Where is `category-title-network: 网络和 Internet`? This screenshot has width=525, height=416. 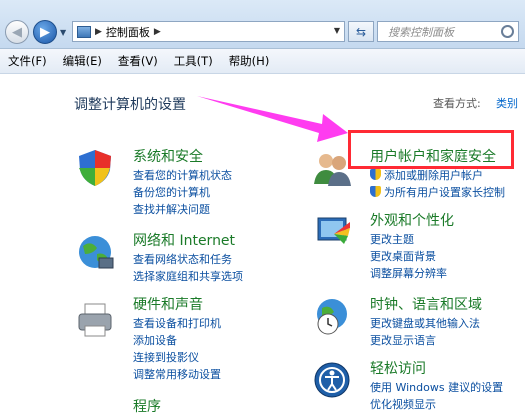 category-title-network: 网络和 Internet is located at coordinates (184, 240).